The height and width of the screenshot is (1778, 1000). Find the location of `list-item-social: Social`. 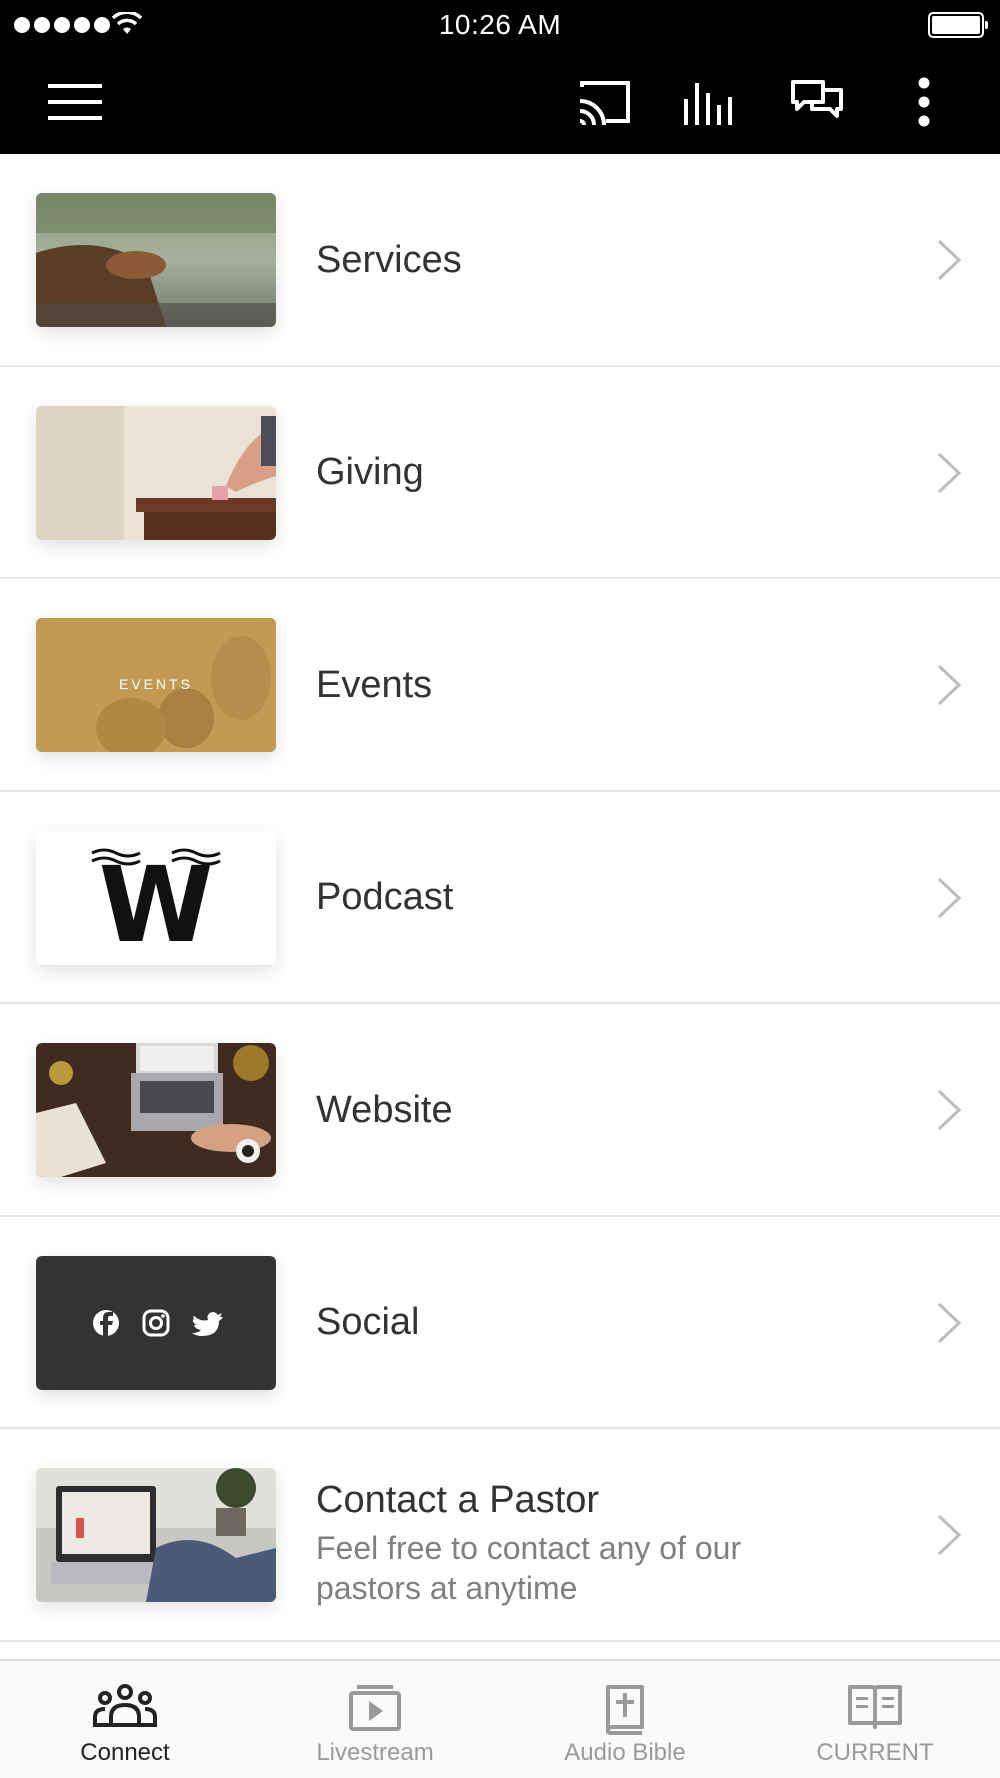

list-item-social: Social is located at coordinates (500, 1323).